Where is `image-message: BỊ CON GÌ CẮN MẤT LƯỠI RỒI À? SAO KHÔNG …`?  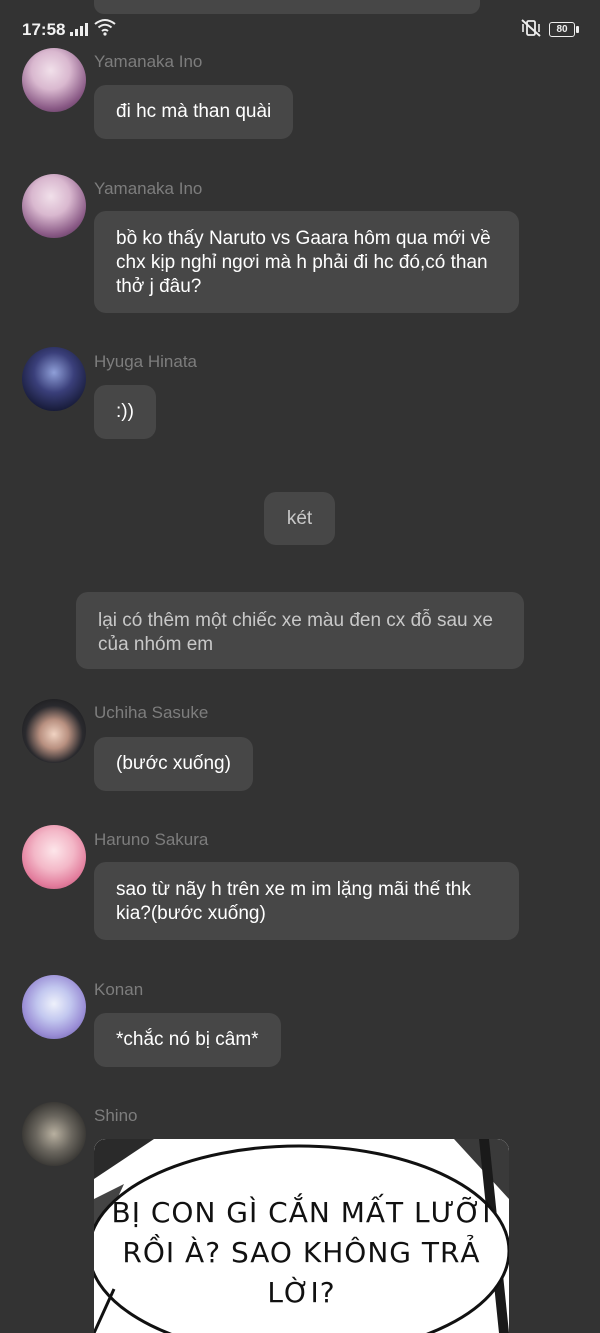
image-message: BỊ CON GÌ CẮN MẤT LƯỠI RỒI À? SAO KHÔNG … is located at coordinates (301, 1236).